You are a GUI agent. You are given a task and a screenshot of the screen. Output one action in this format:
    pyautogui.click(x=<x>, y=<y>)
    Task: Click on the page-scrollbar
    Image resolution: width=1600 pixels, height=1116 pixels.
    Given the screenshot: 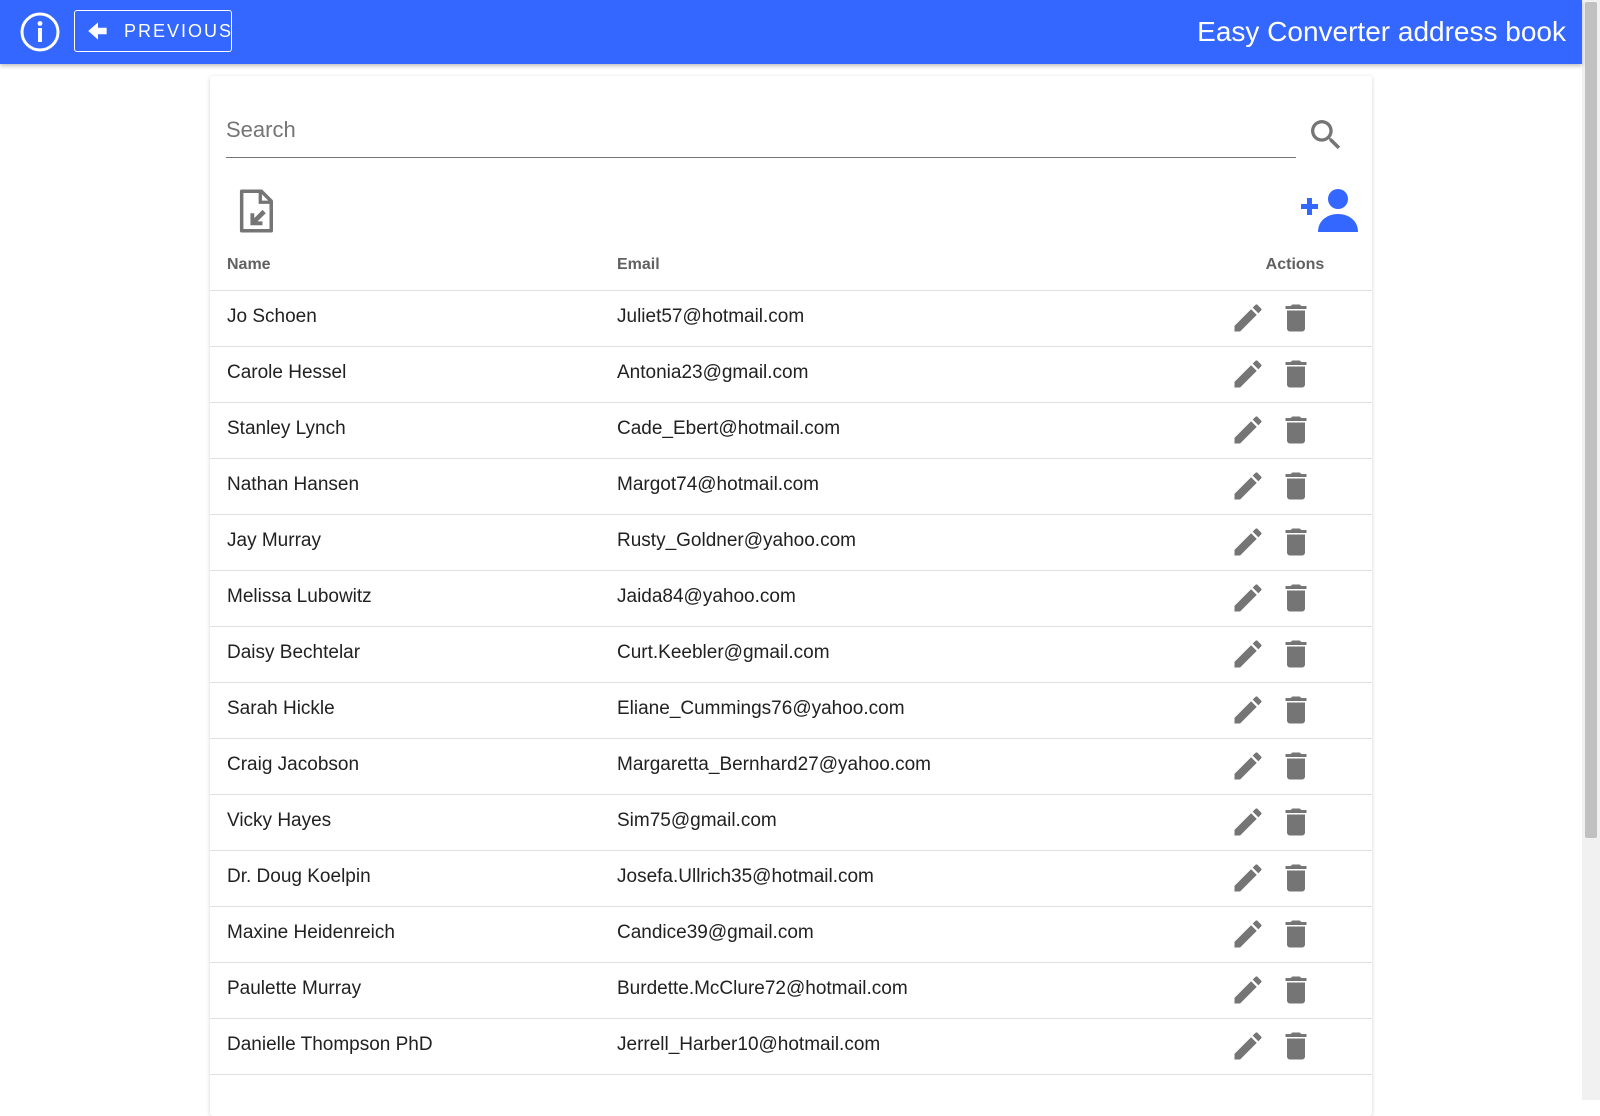 What is the action you would take?
    pyautogui.click(x=1591, y=550)
    